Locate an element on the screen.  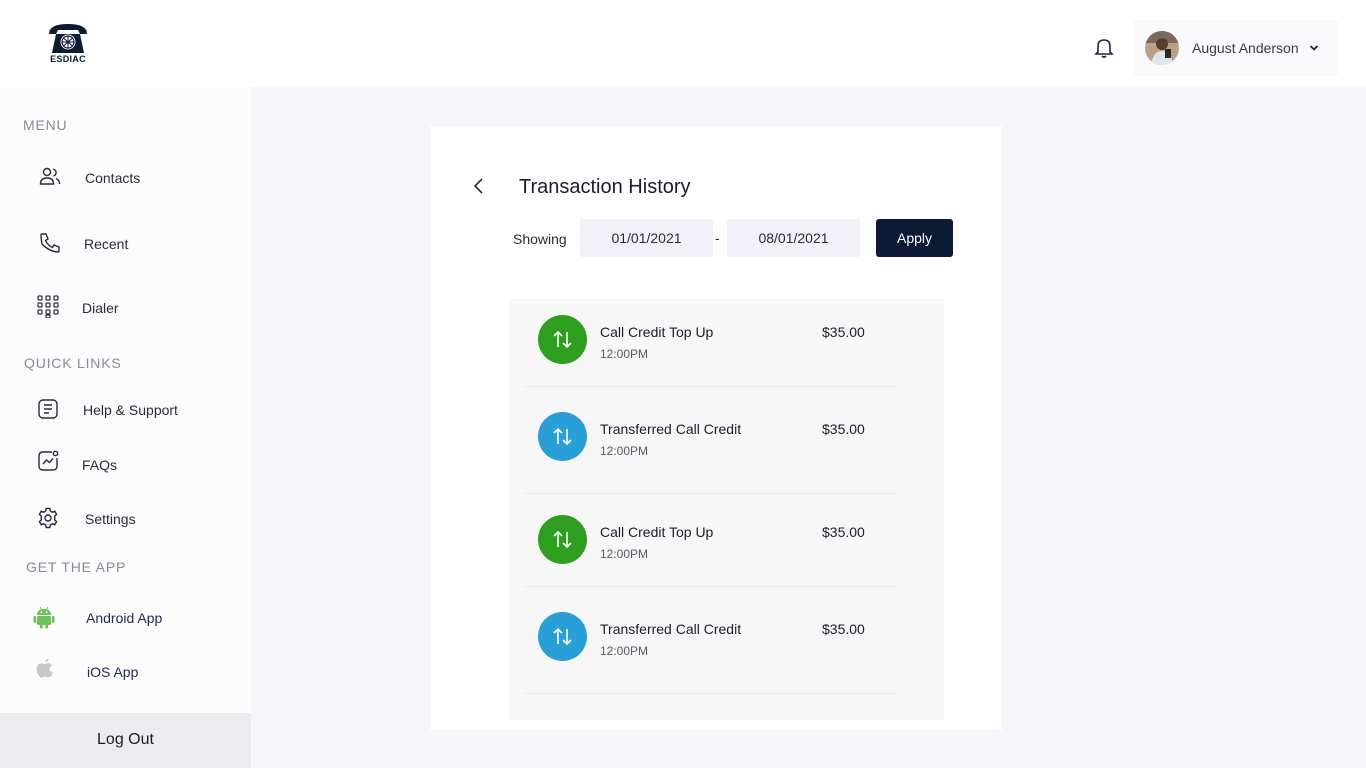
page-title: Transaction History is located at coordinates (605, 187).